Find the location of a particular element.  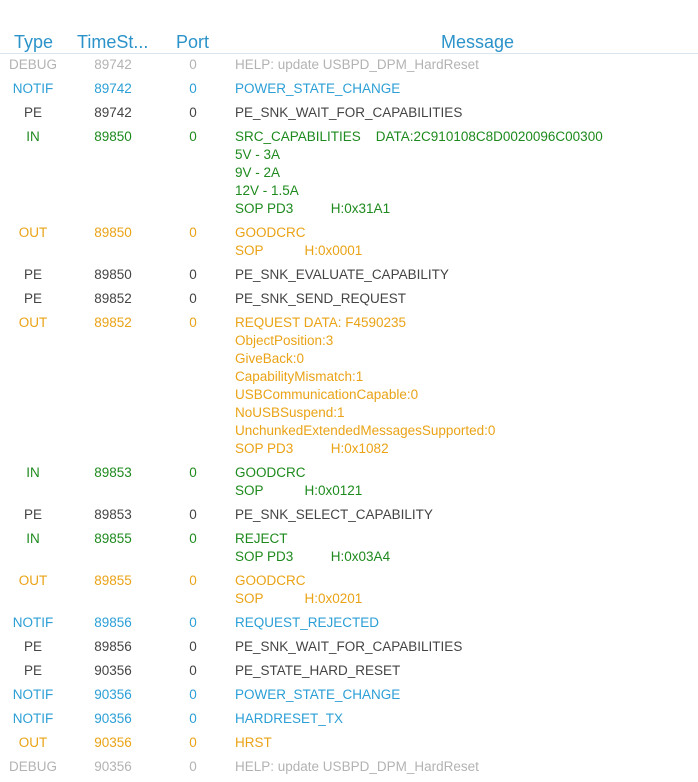

table-row: IN 89853 0 GOODCRC SOP H:0x0121 is located at coordinates (349, 485).